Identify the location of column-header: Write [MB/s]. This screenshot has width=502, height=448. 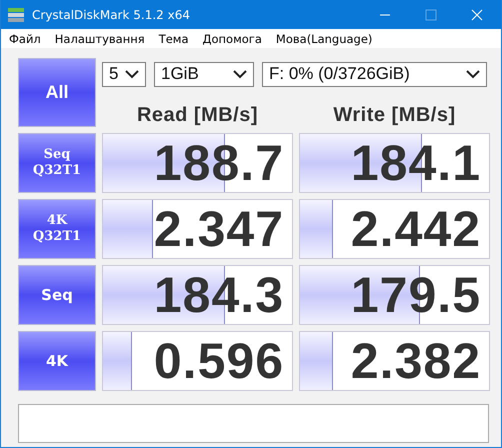
(394, 115).